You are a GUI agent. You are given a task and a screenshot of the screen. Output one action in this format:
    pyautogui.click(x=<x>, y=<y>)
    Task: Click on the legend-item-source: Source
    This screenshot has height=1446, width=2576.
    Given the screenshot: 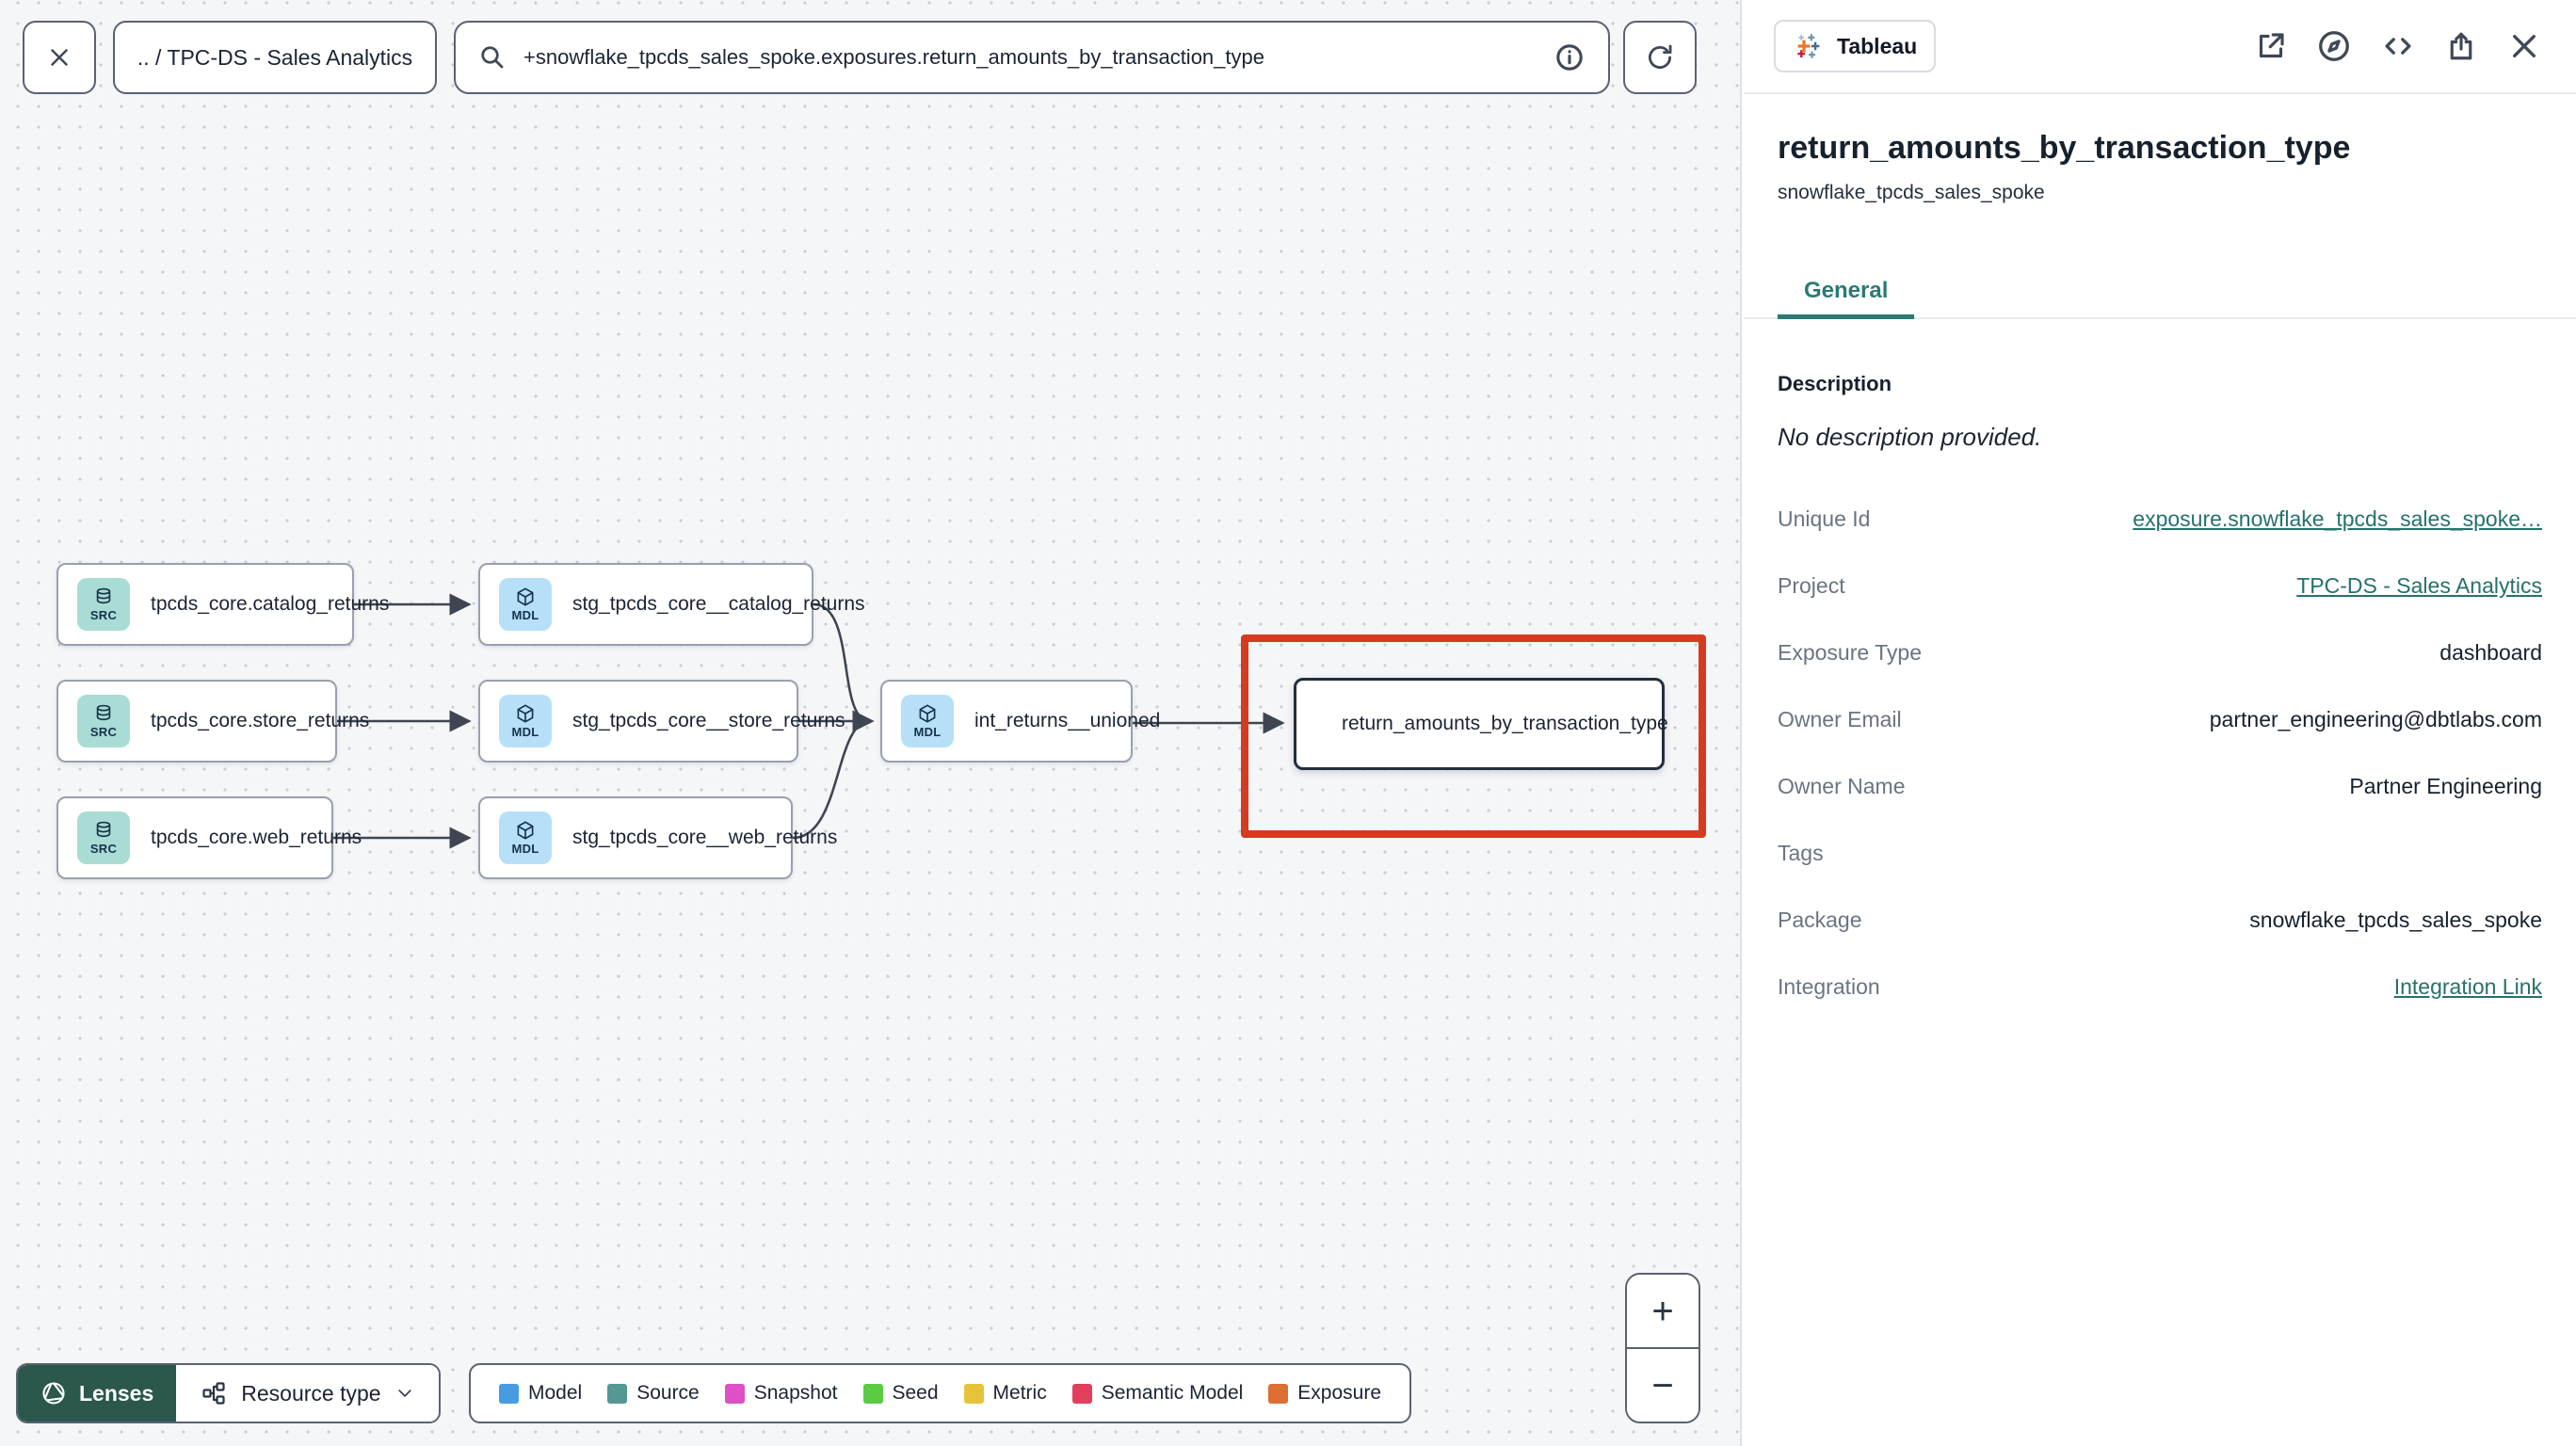 What is the action you would take?
    pyautogui.click(x=653, y=1393)
    